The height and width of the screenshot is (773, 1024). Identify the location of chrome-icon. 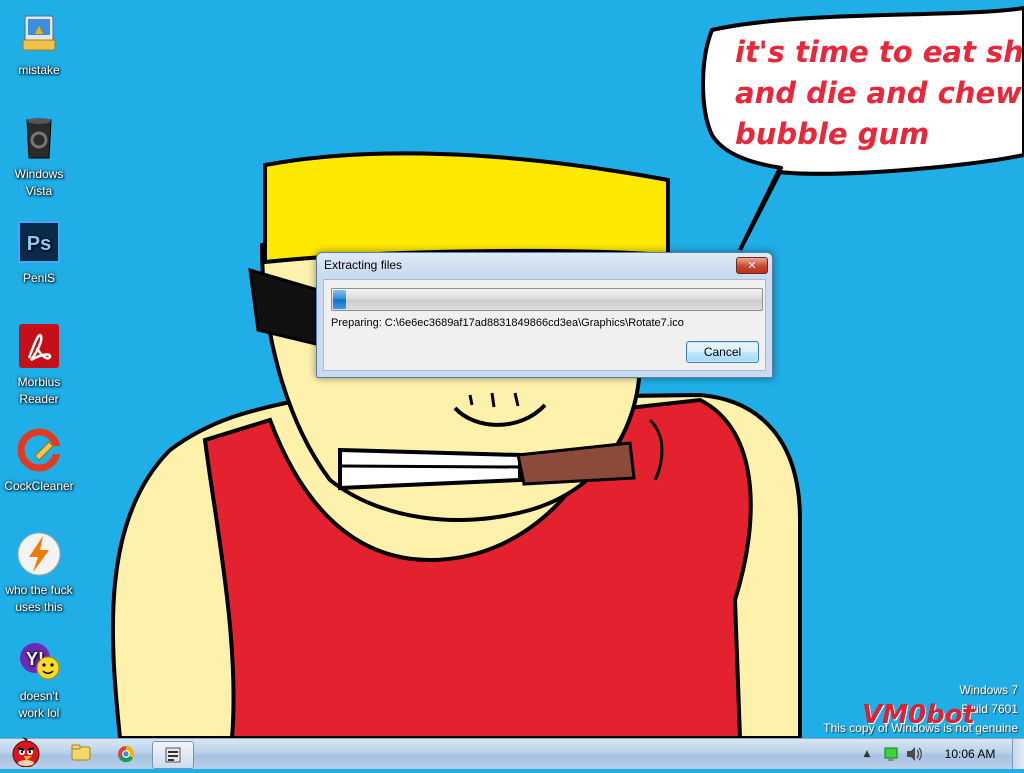
(126, 754).